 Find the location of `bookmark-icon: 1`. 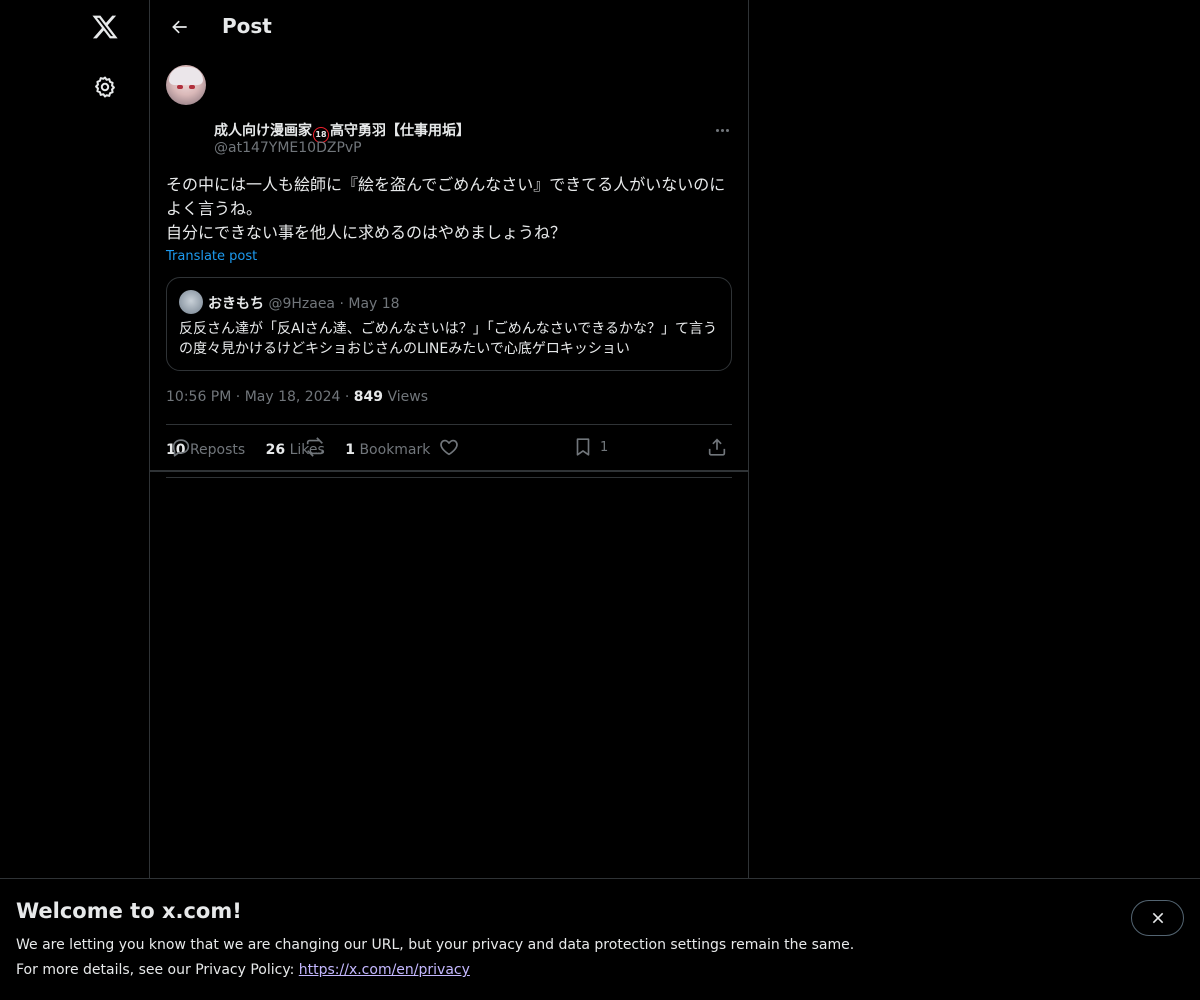

bookmark-icon: 1 is located at coordinates (590, 447).